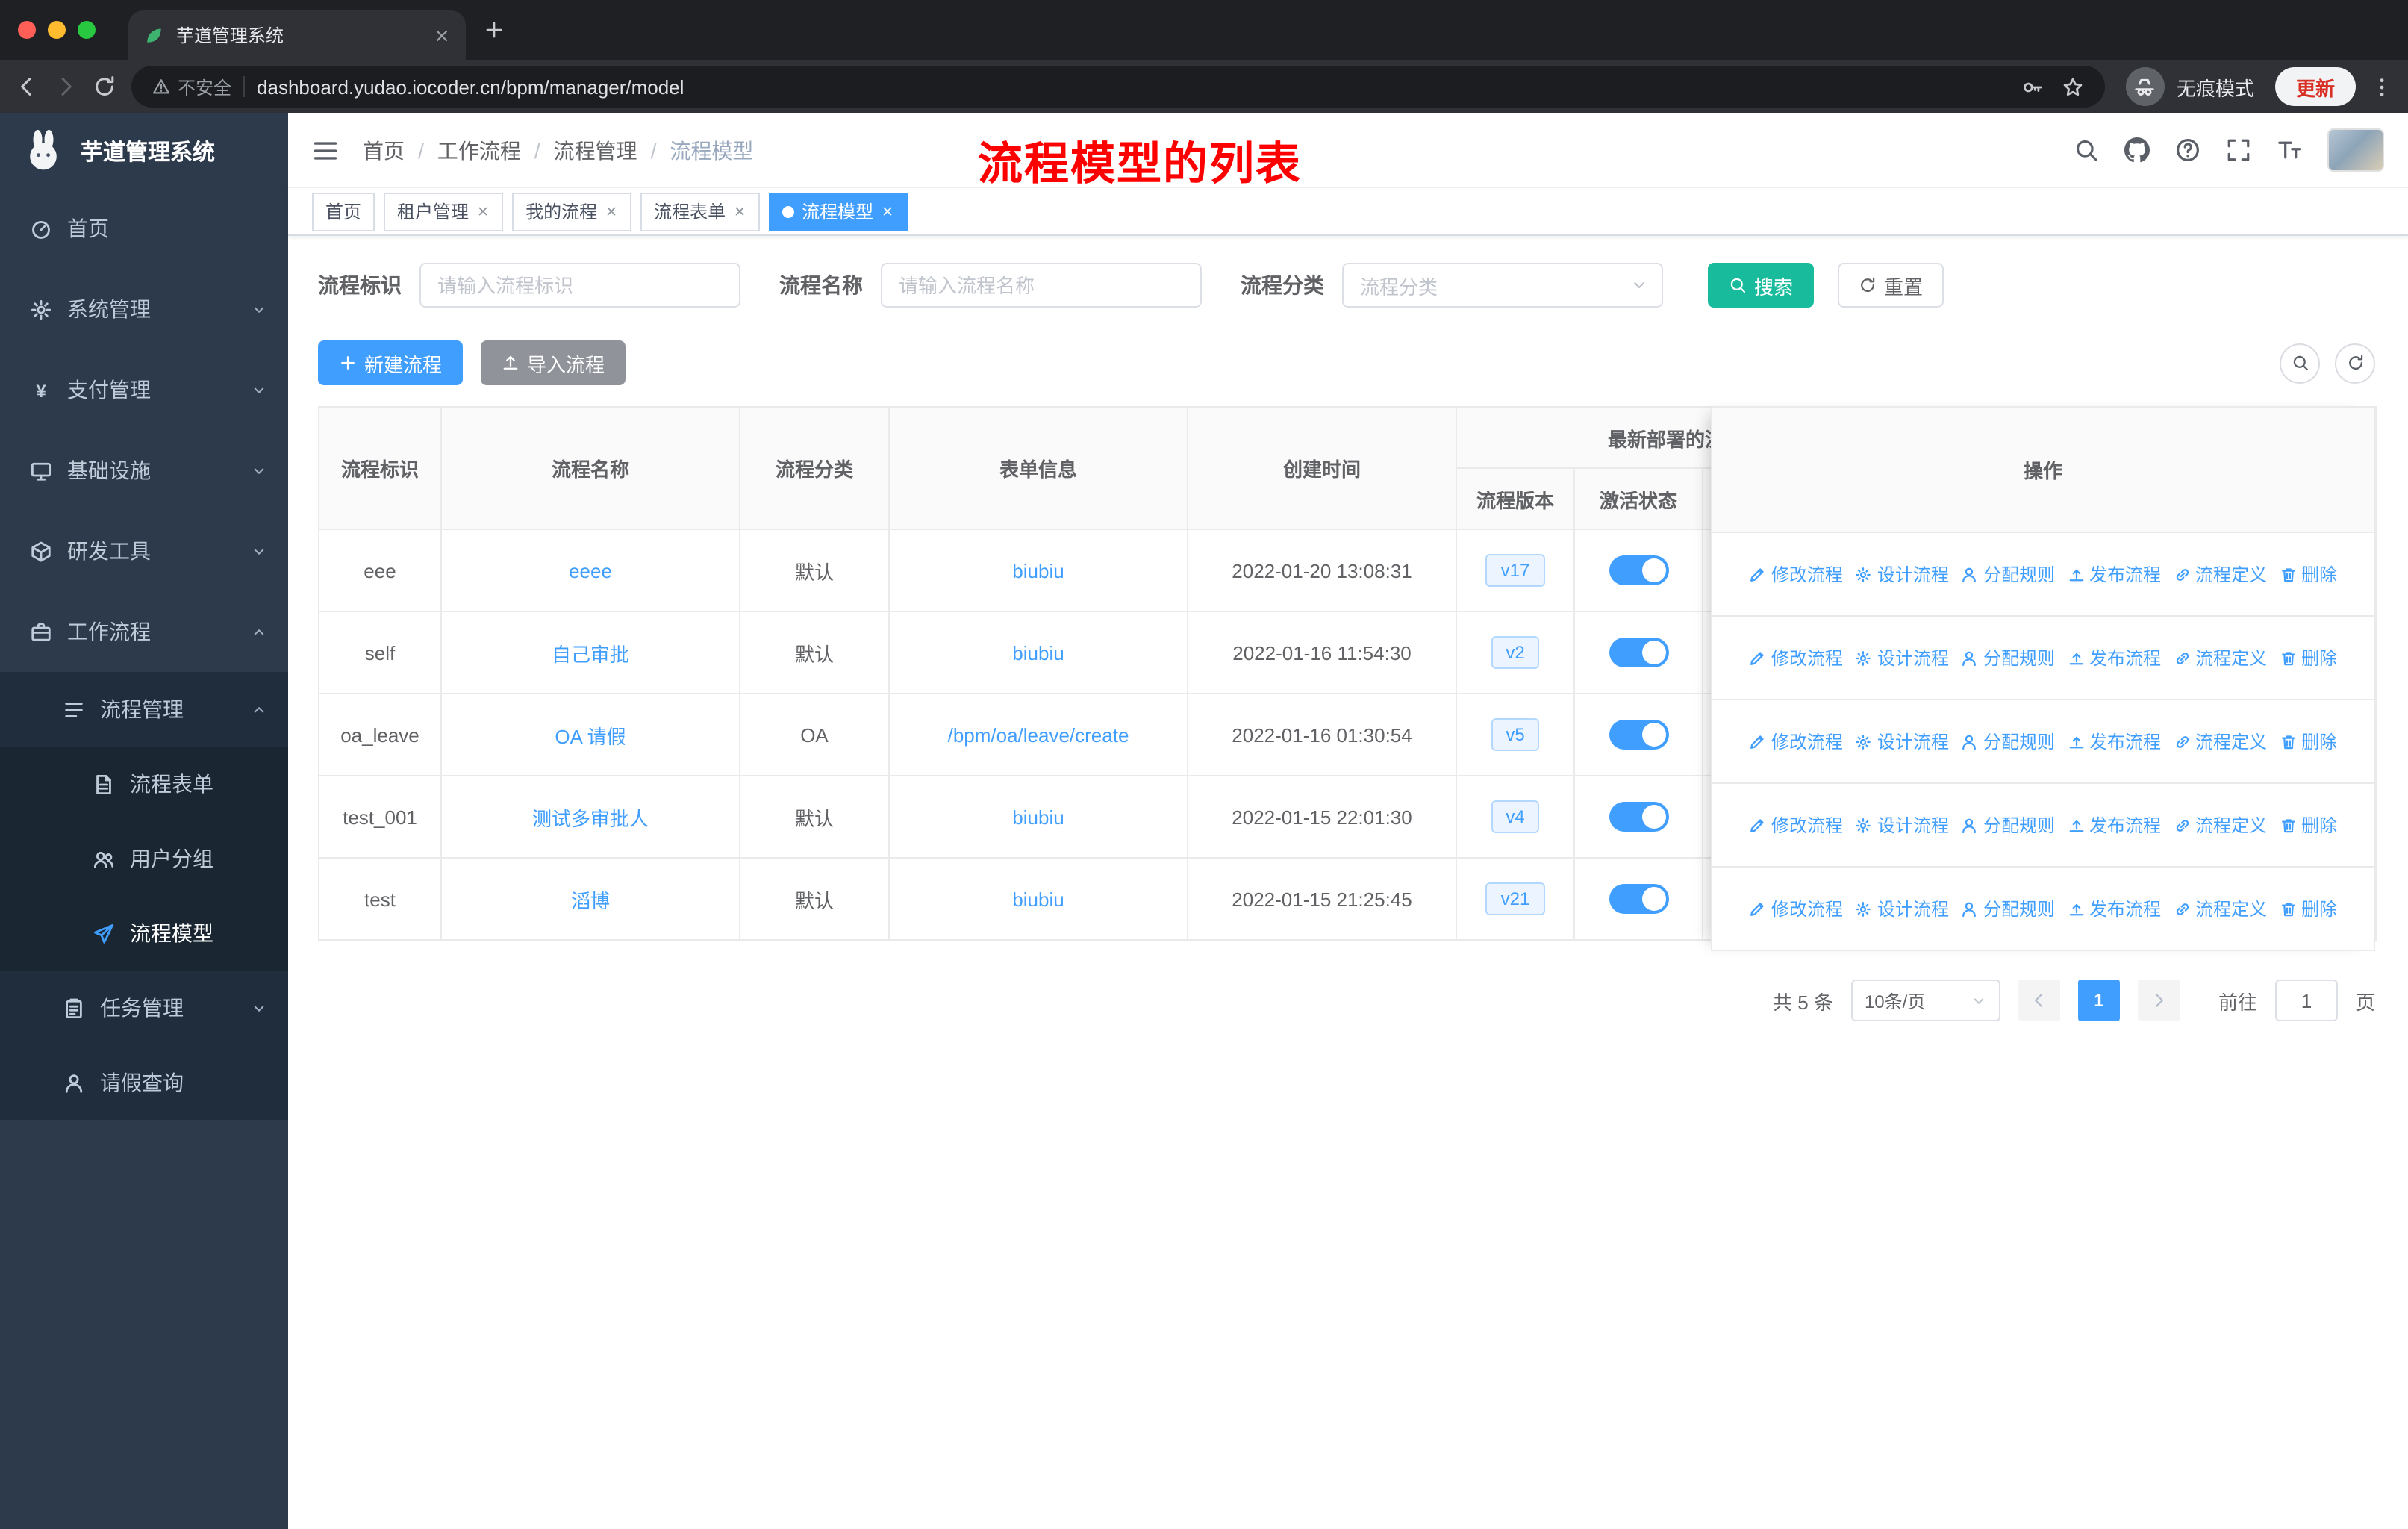 Image resolution: width=2408 pixels, height=1529 pixels. I want to click on browser-menu-button, so click(2382, 86).